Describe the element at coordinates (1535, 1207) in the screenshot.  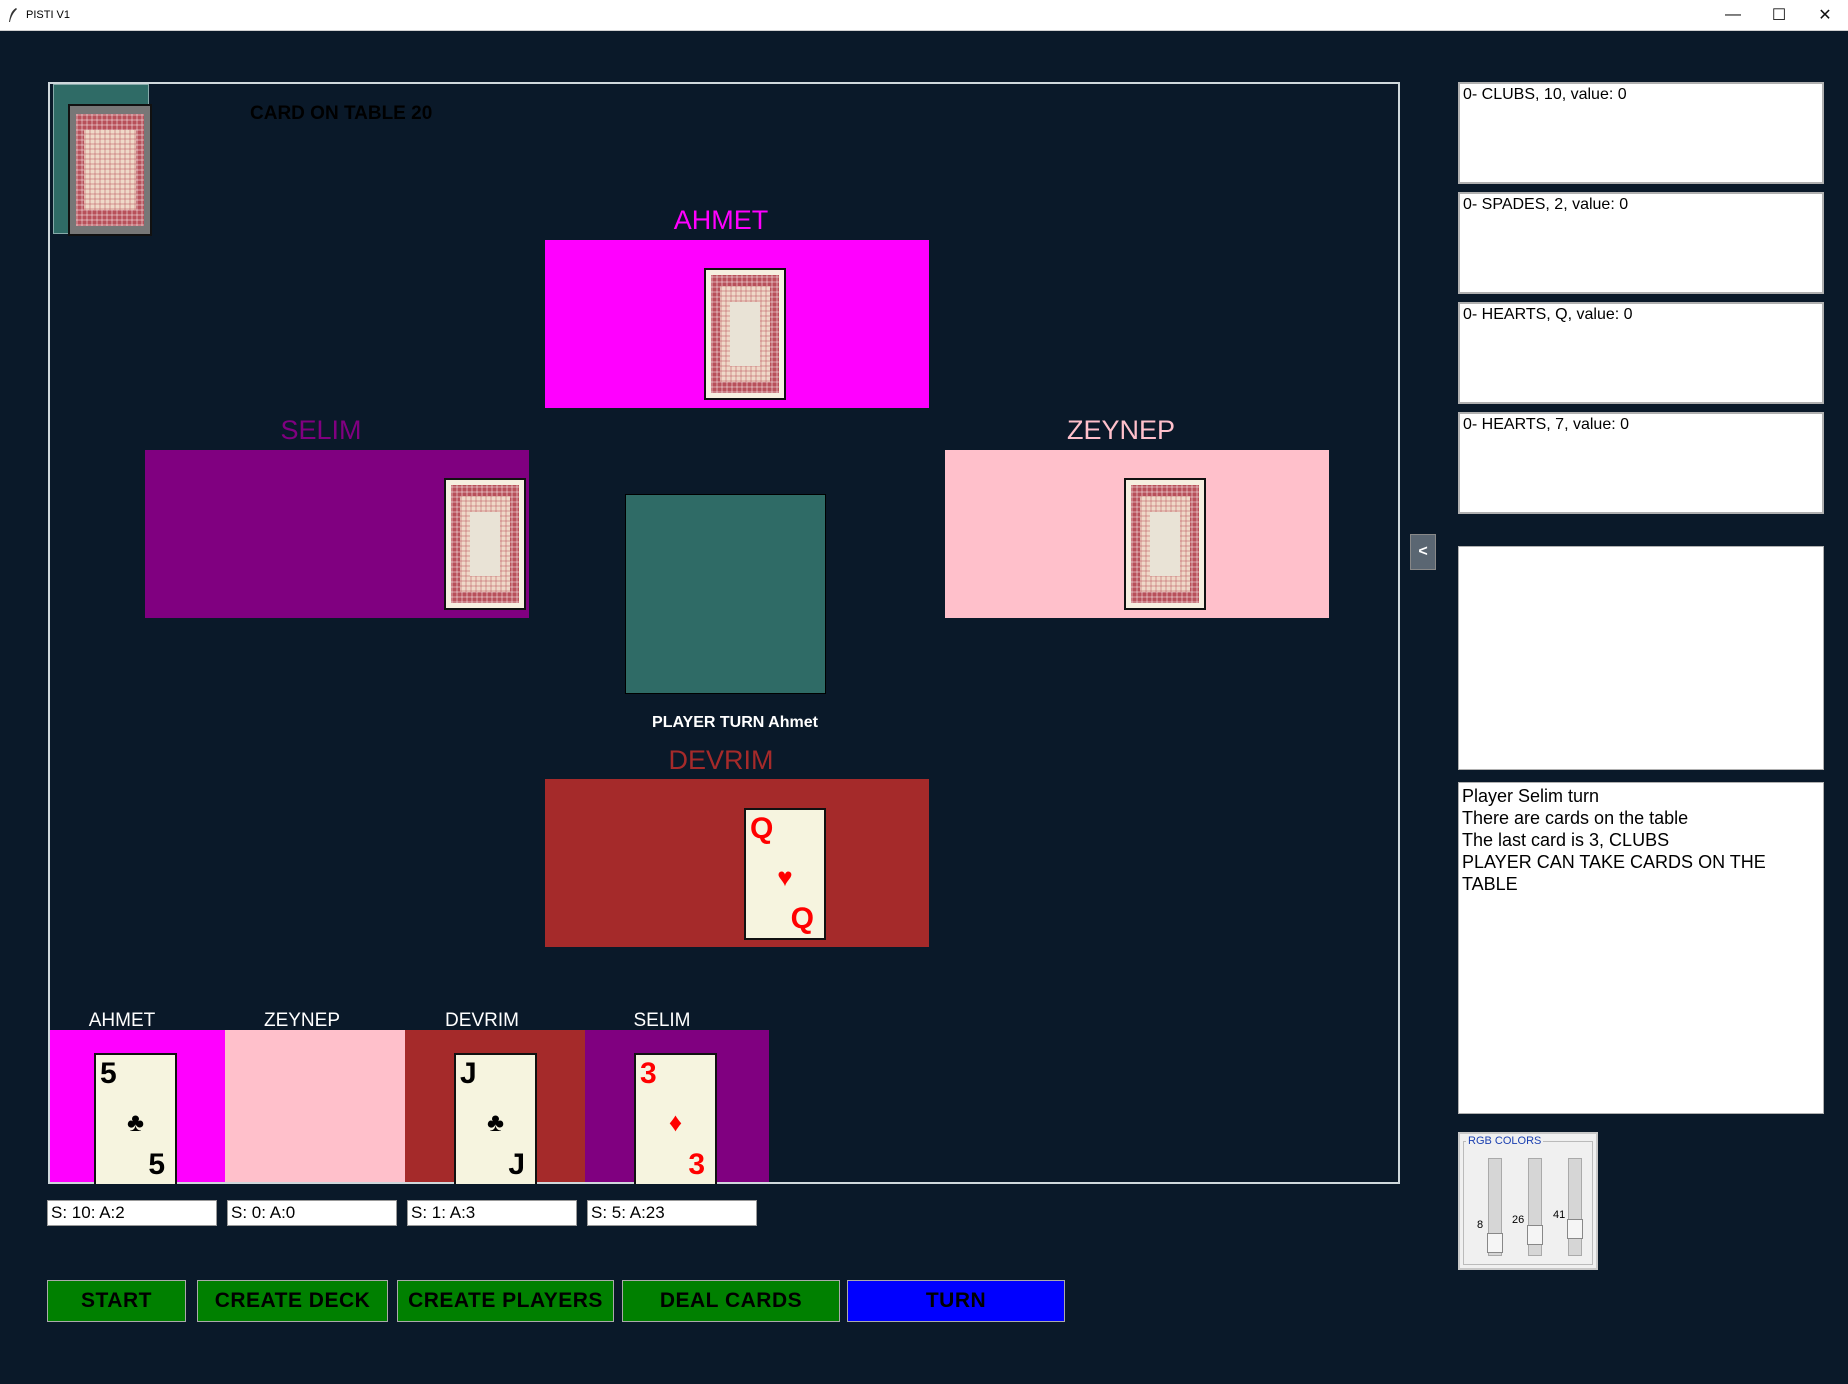
I see `green-slider` at that location.